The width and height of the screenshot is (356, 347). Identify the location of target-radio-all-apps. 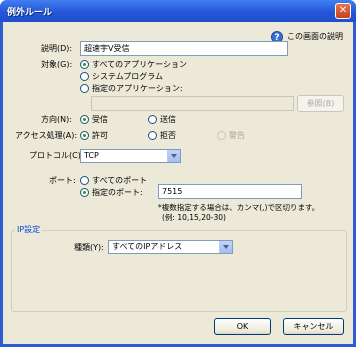
(84, 64).